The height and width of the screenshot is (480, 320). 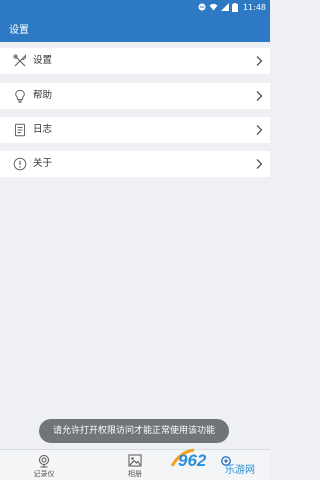 I want to click on status-bar: 11:48, so click(x=135, y=7).